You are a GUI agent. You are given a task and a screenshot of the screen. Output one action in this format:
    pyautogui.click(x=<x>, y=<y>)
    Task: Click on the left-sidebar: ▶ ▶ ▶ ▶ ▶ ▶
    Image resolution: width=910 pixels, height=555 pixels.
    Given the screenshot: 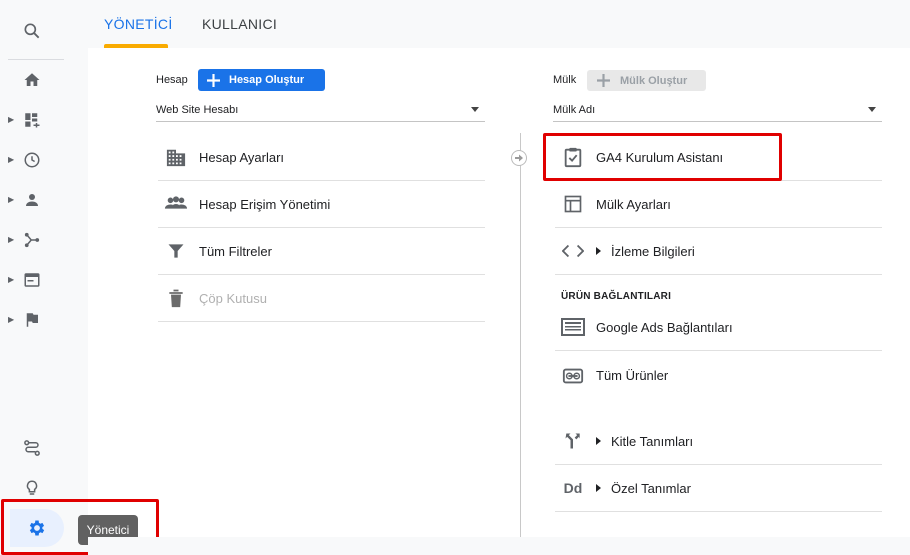 What is the action you would take?
    pyautogui.click(x=44, y=277)
    